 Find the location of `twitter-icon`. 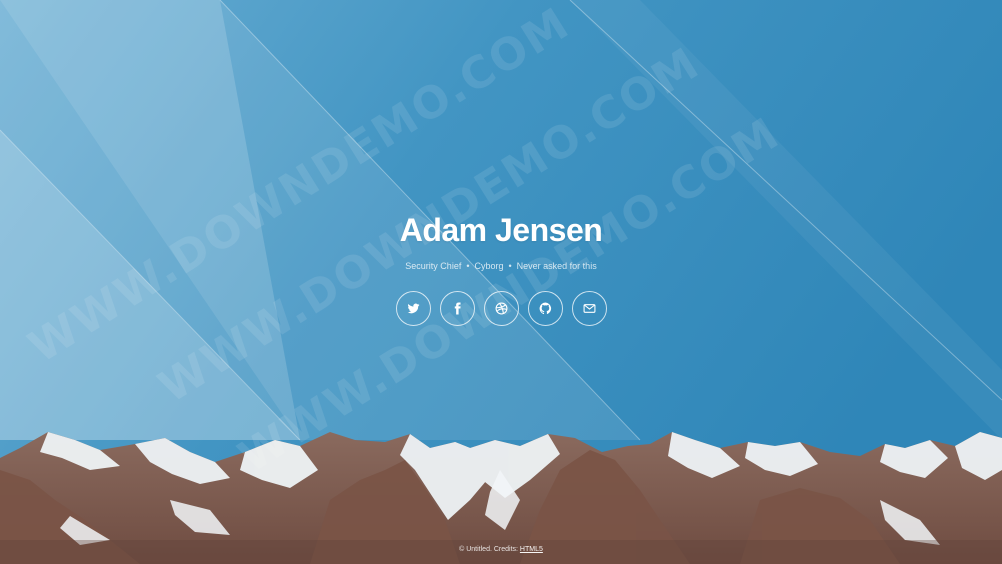

twitter-icon is located at coordinates (413, 308).